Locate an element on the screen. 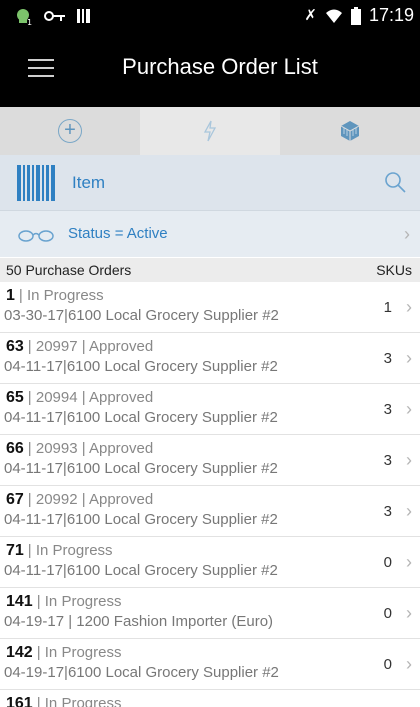  tab-cube is located at coordinates (350, 131).